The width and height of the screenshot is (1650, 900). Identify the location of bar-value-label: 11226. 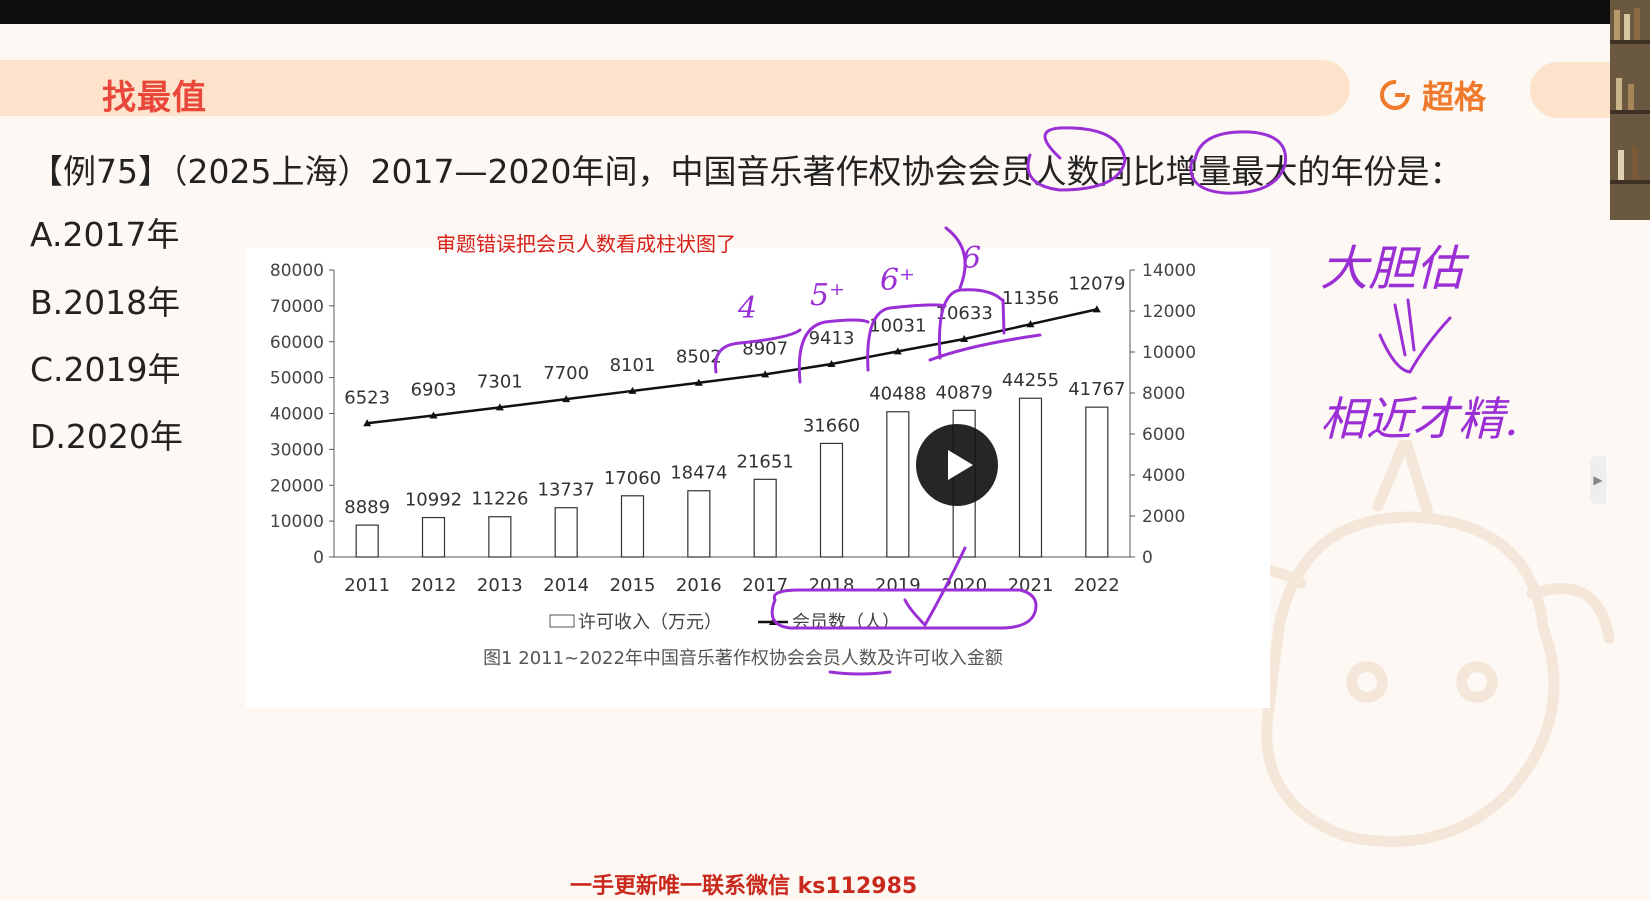
(499, 499).